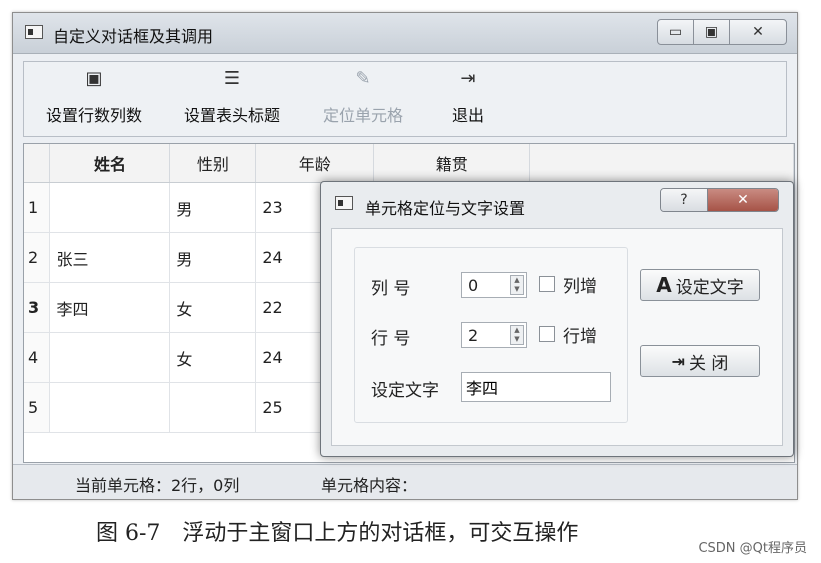 The width and height of the screenshot is (821, 563). I want to click on font-icon: A, so click(664, 285).